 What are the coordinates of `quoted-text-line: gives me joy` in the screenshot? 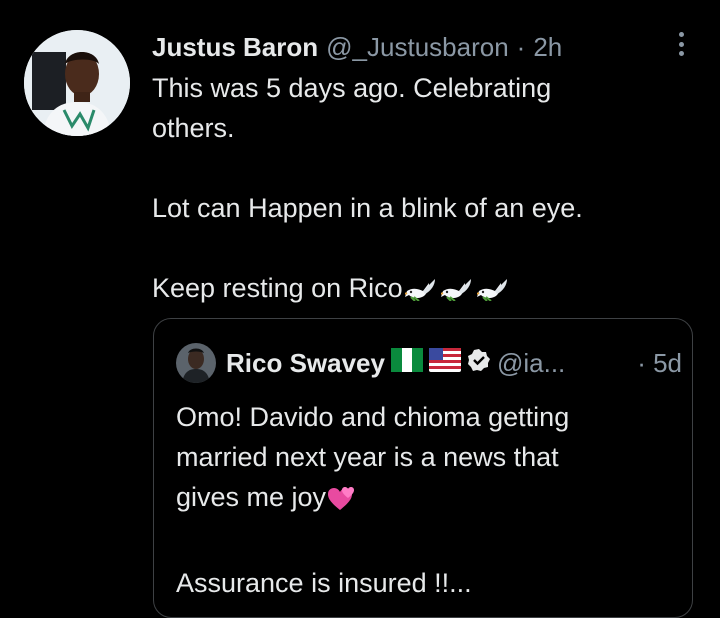 It's located at (251, 497).